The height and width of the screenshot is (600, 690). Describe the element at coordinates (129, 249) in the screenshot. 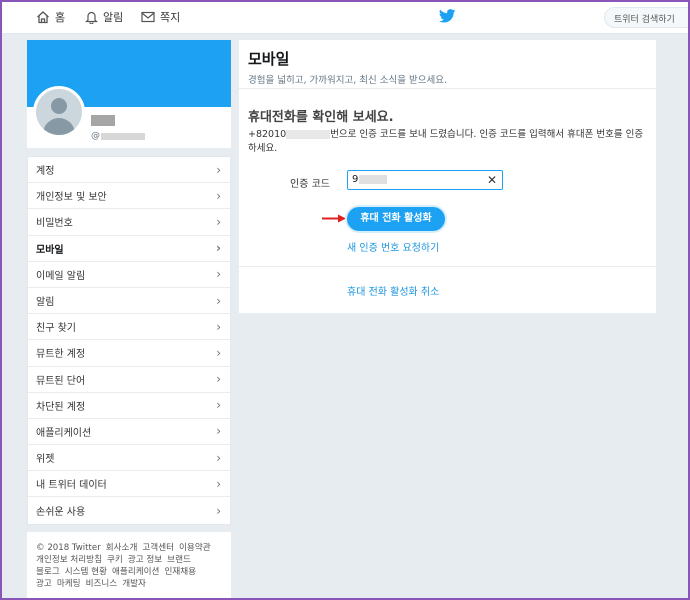

I see `settings-nav-item: 모바일 ›` at that location.